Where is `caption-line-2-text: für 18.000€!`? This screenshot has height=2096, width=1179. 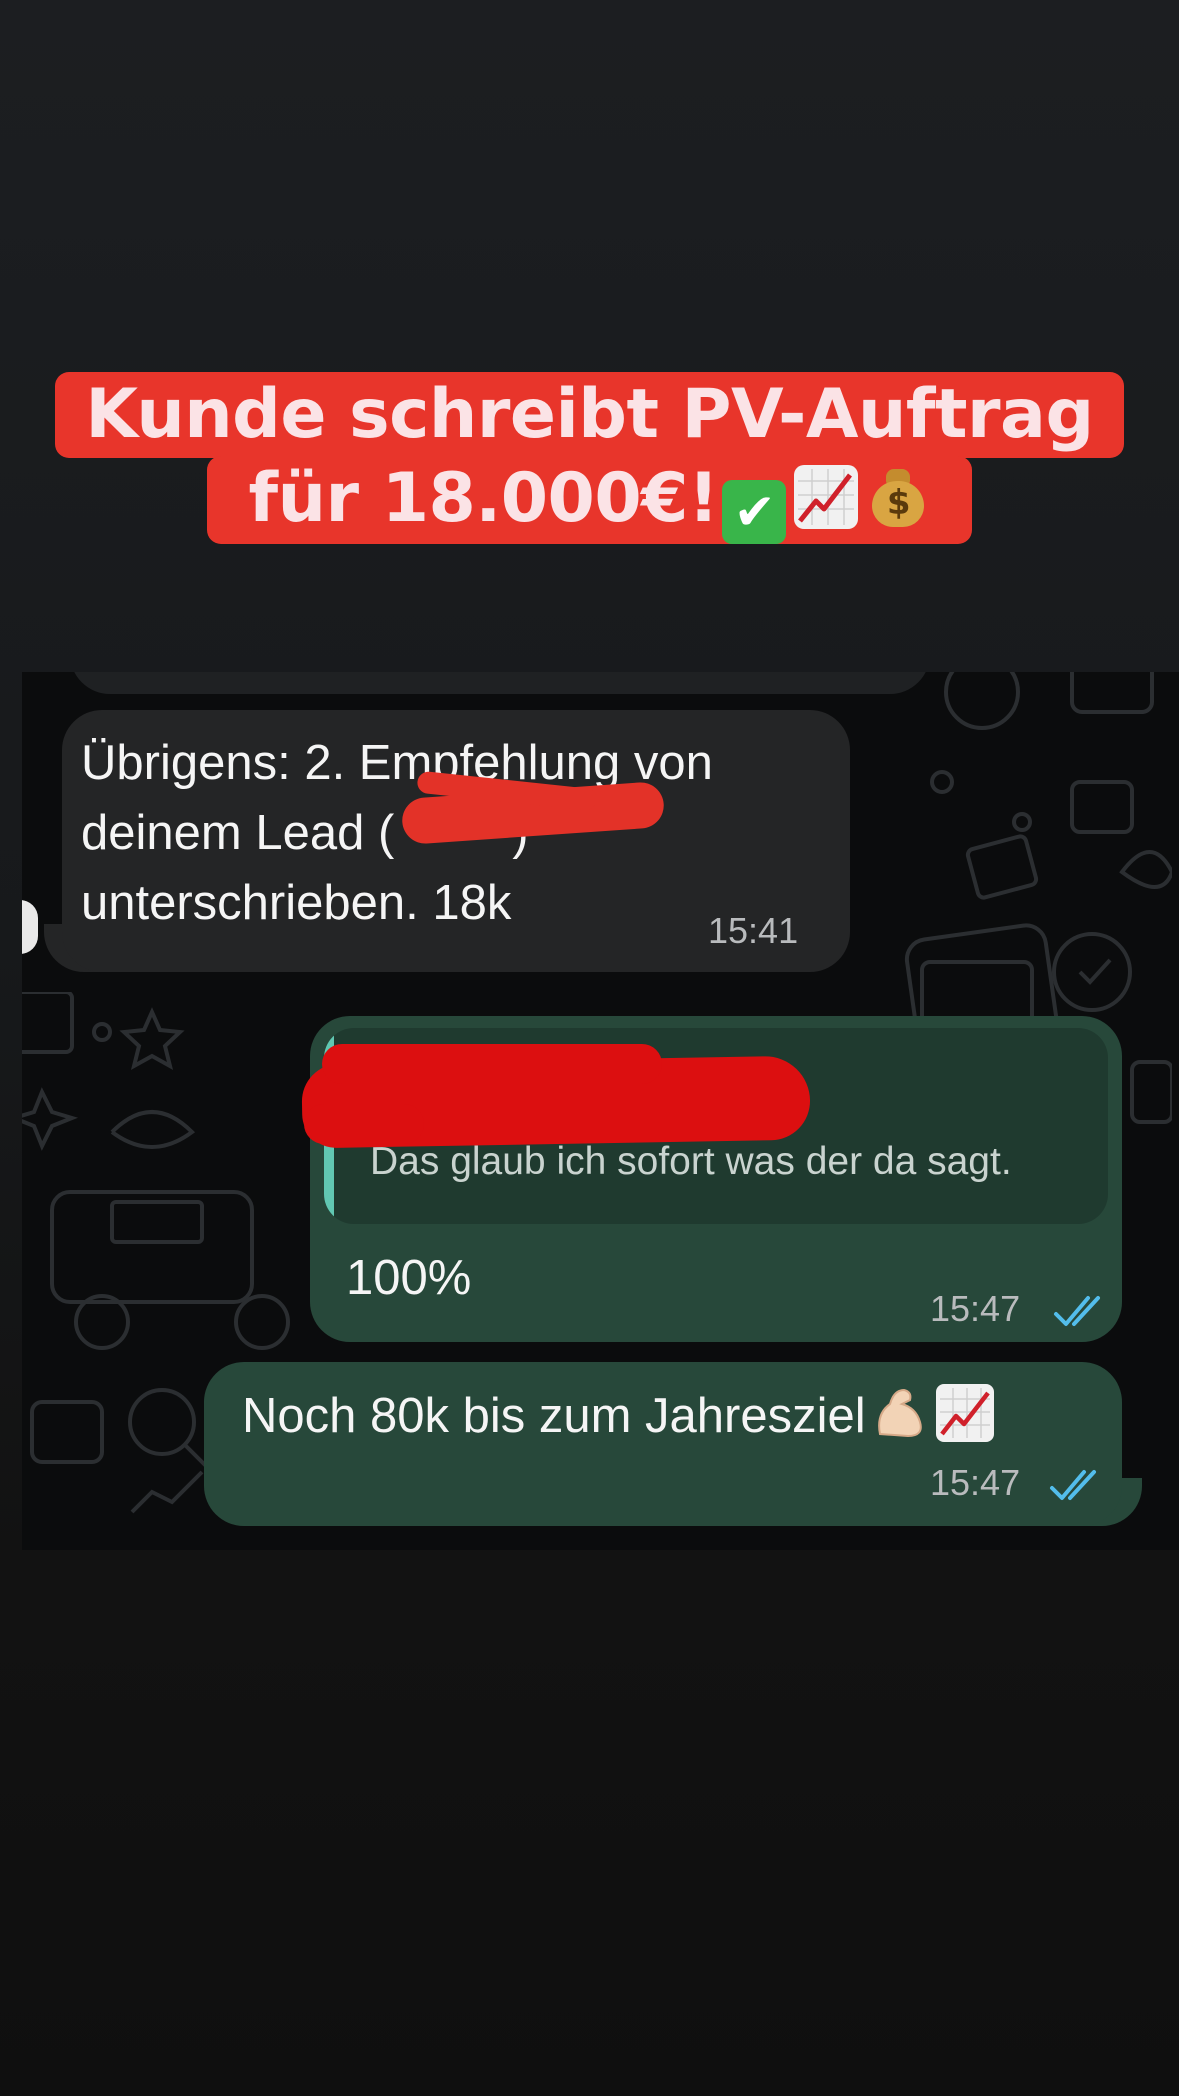
caption-line-2-text: für 18.000€! is located at coordinates (483, 498).